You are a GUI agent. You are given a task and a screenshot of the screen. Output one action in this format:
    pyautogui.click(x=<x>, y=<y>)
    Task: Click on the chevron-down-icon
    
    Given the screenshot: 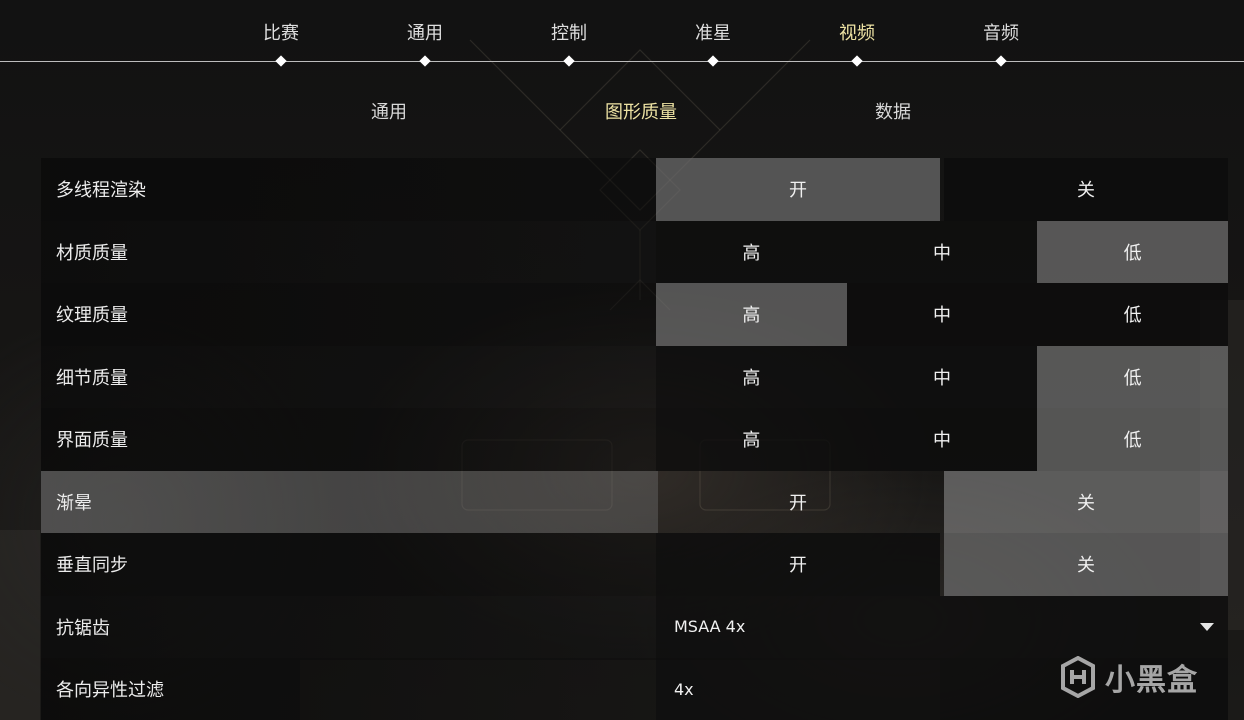 What is the action you would take?
    pyautogui.click(x=1207, y=626)
    